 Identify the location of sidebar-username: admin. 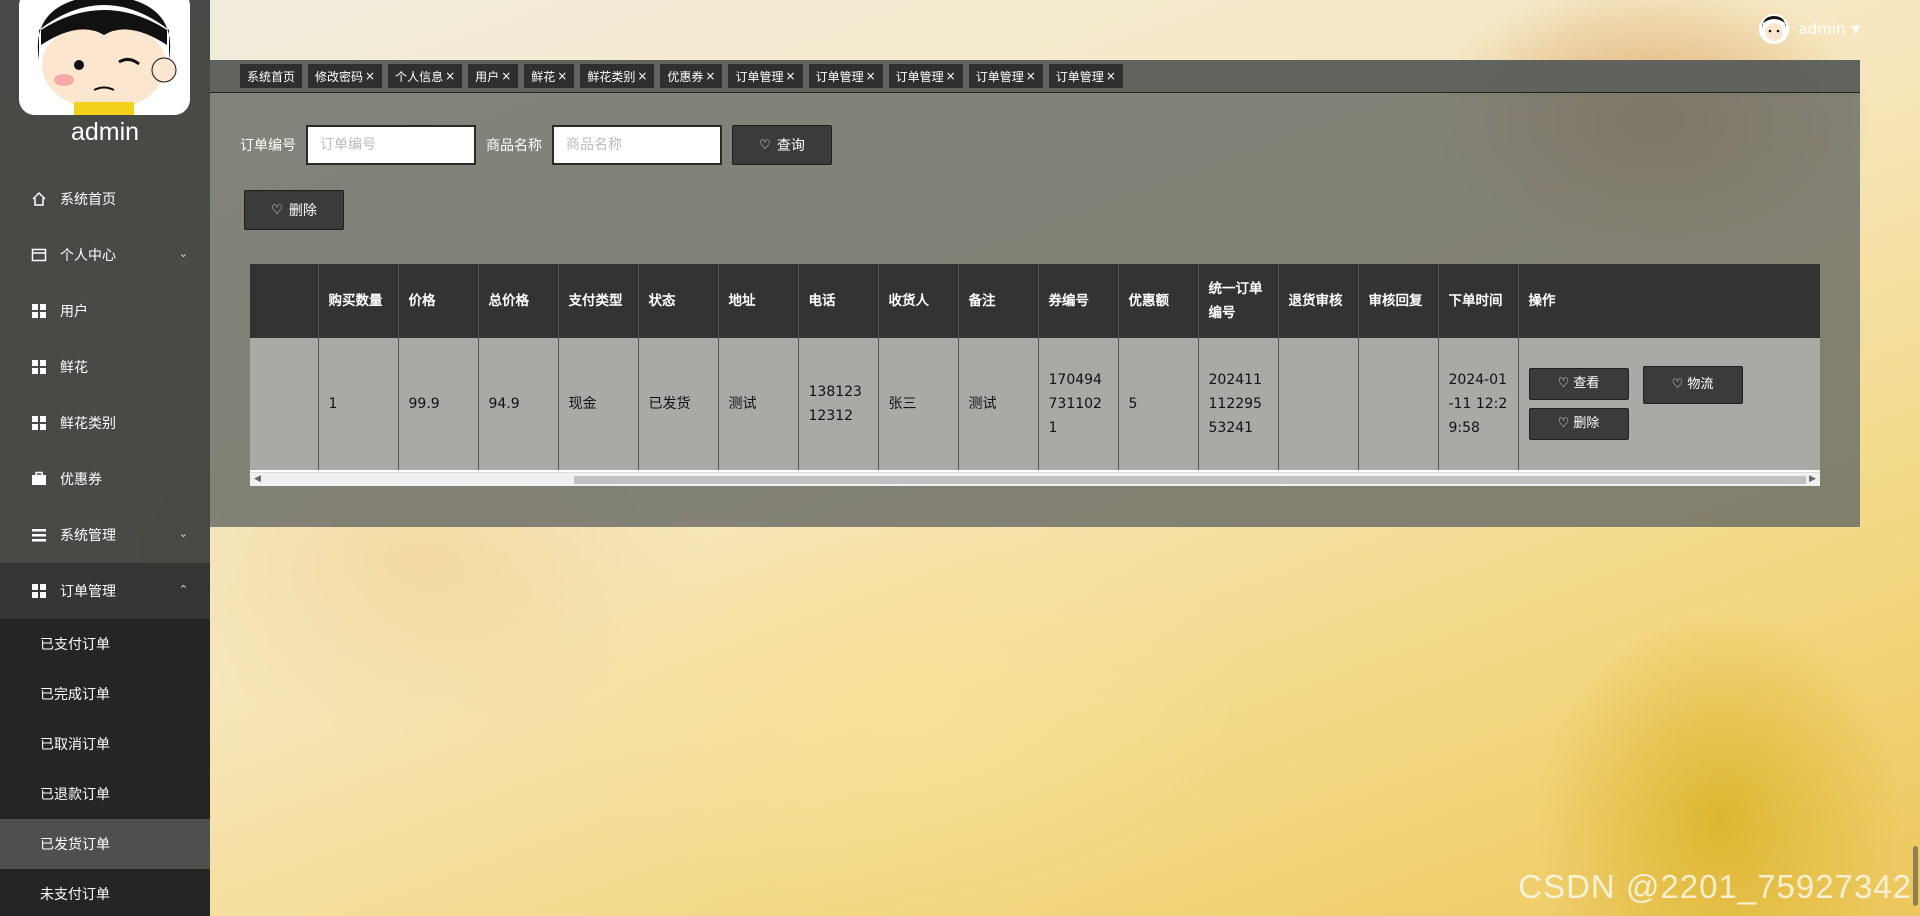
(105, 132).